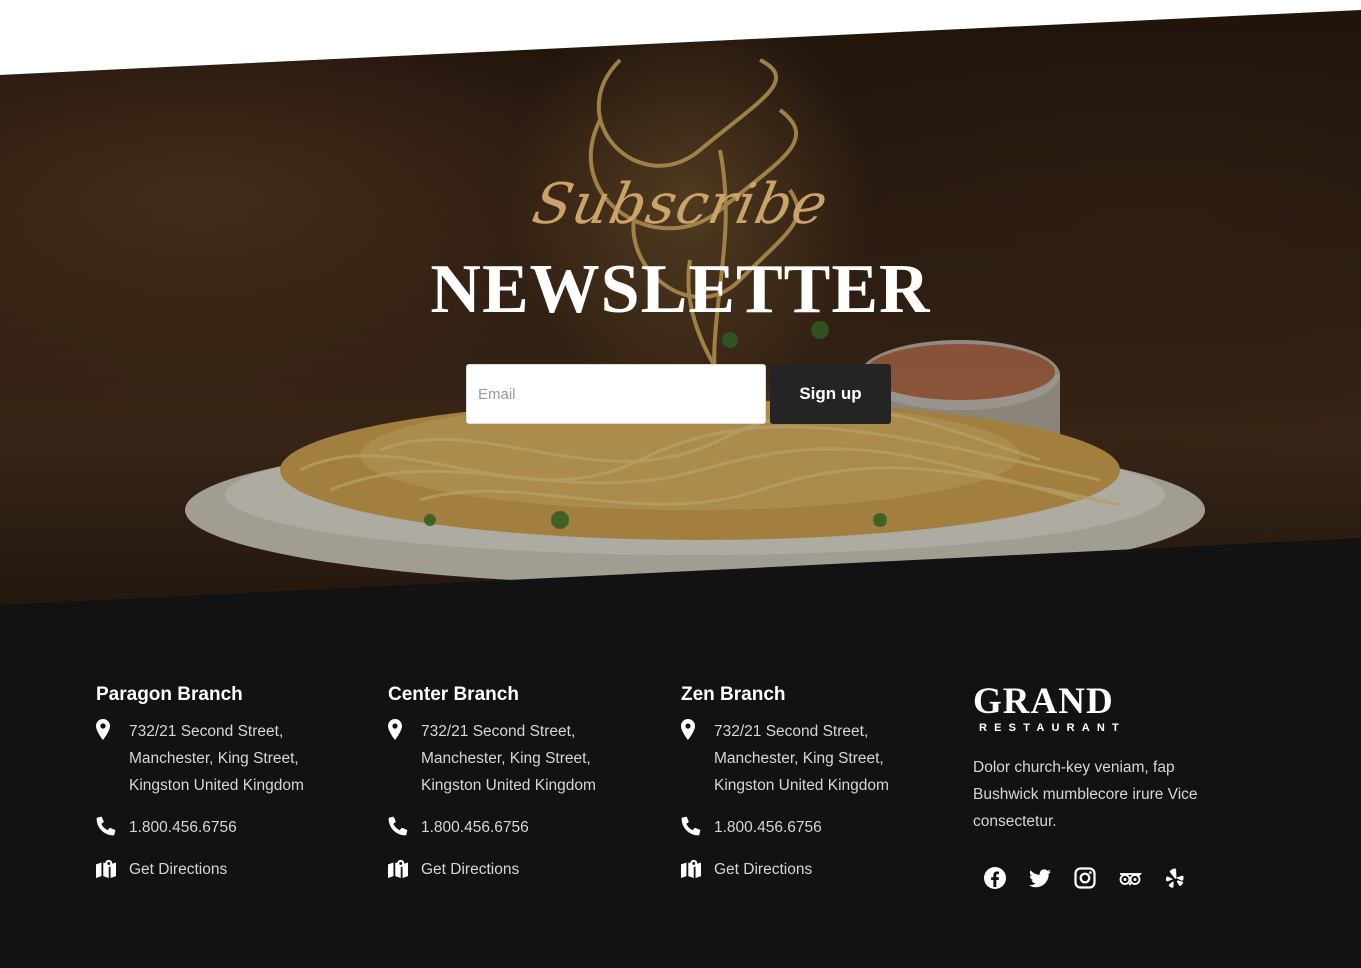 This screenshot has height=968, width=1361. I want to click on tripadvisor-icon, so click(1130, 878).